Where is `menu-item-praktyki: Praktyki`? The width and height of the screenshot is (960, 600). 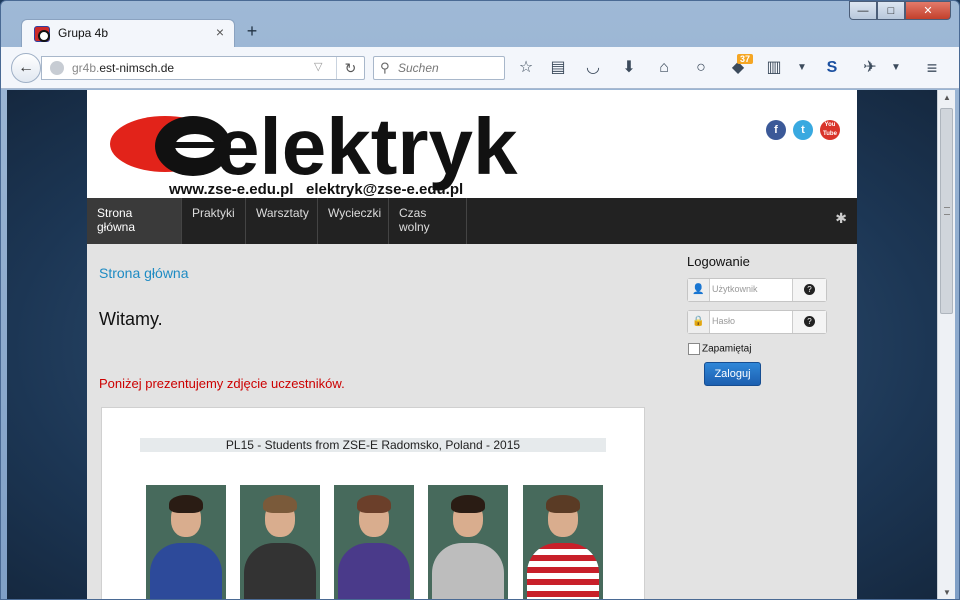
menu-item-praktyki: Praktyki is located at coordinates (214, 221).